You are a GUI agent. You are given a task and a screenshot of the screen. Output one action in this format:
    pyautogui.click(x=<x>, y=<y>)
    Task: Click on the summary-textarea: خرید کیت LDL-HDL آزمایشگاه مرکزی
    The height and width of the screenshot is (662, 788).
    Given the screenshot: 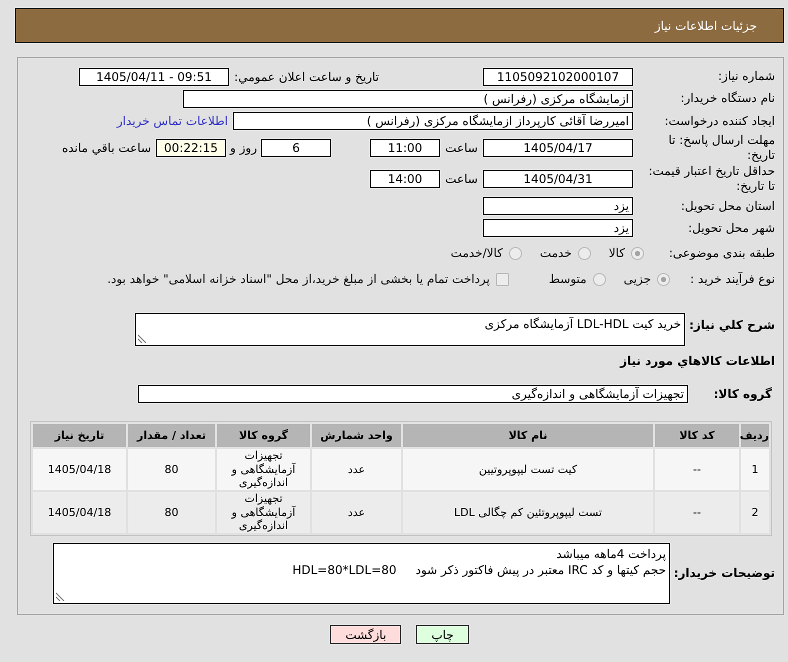 What is the action you would take?
    pyautogui.click(x=410, y=329)
    